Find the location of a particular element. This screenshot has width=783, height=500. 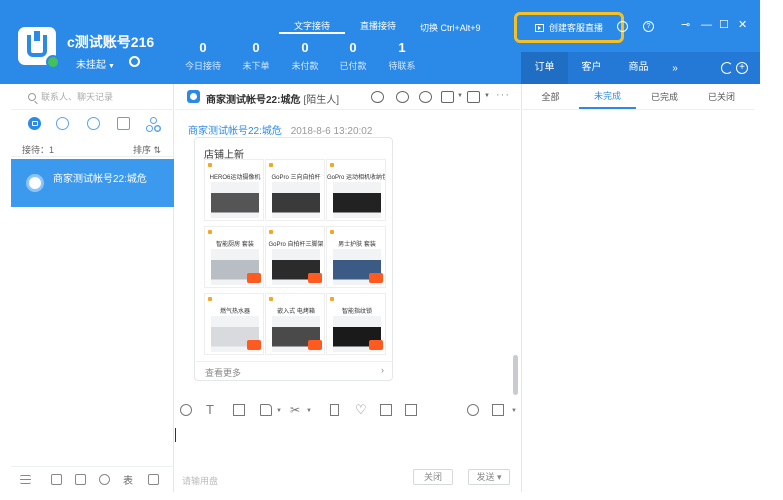

tab-all: 全部 is located at coordinates (550, 96).